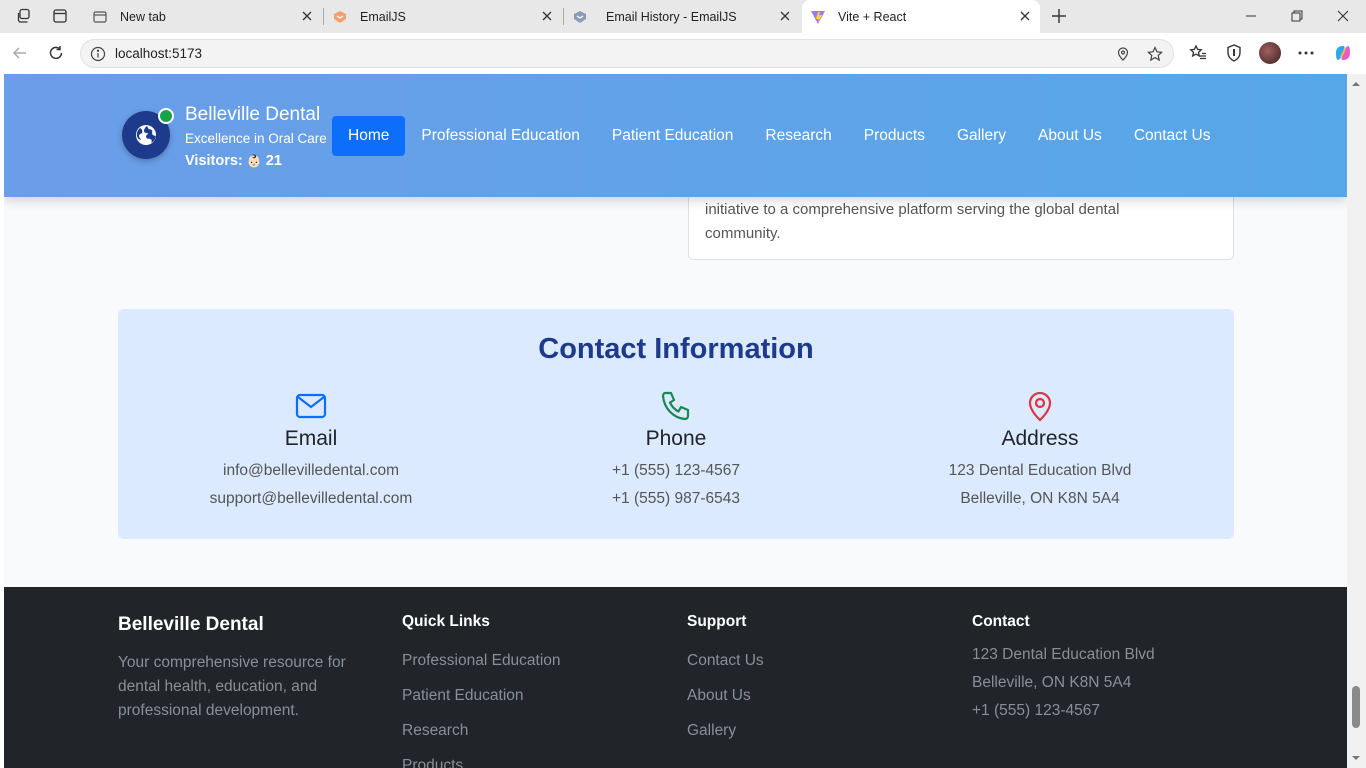 The image size is (1366, 768). I want to click on nav-patient-education: Patient Education, so click(673, 136).